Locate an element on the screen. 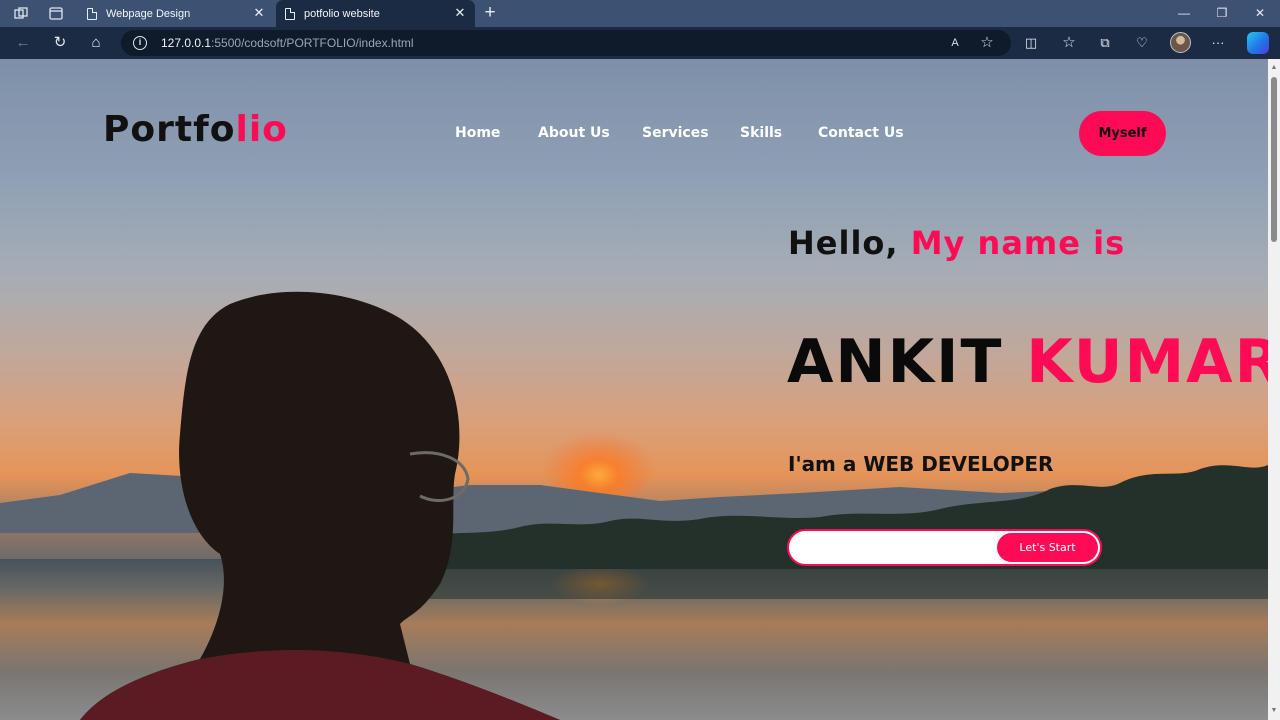 The image size is (1280, 720). cta-form: Let's Start is located at coordinates (944, 547).